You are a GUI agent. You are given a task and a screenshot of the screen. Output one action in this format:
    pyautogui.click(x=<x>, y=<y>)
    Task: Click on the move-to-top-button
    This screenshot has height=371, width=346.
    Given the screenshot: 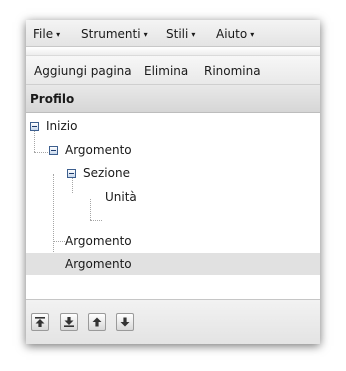 What is the action you would take?
    pyautogui.click(x=40, y=322)
    